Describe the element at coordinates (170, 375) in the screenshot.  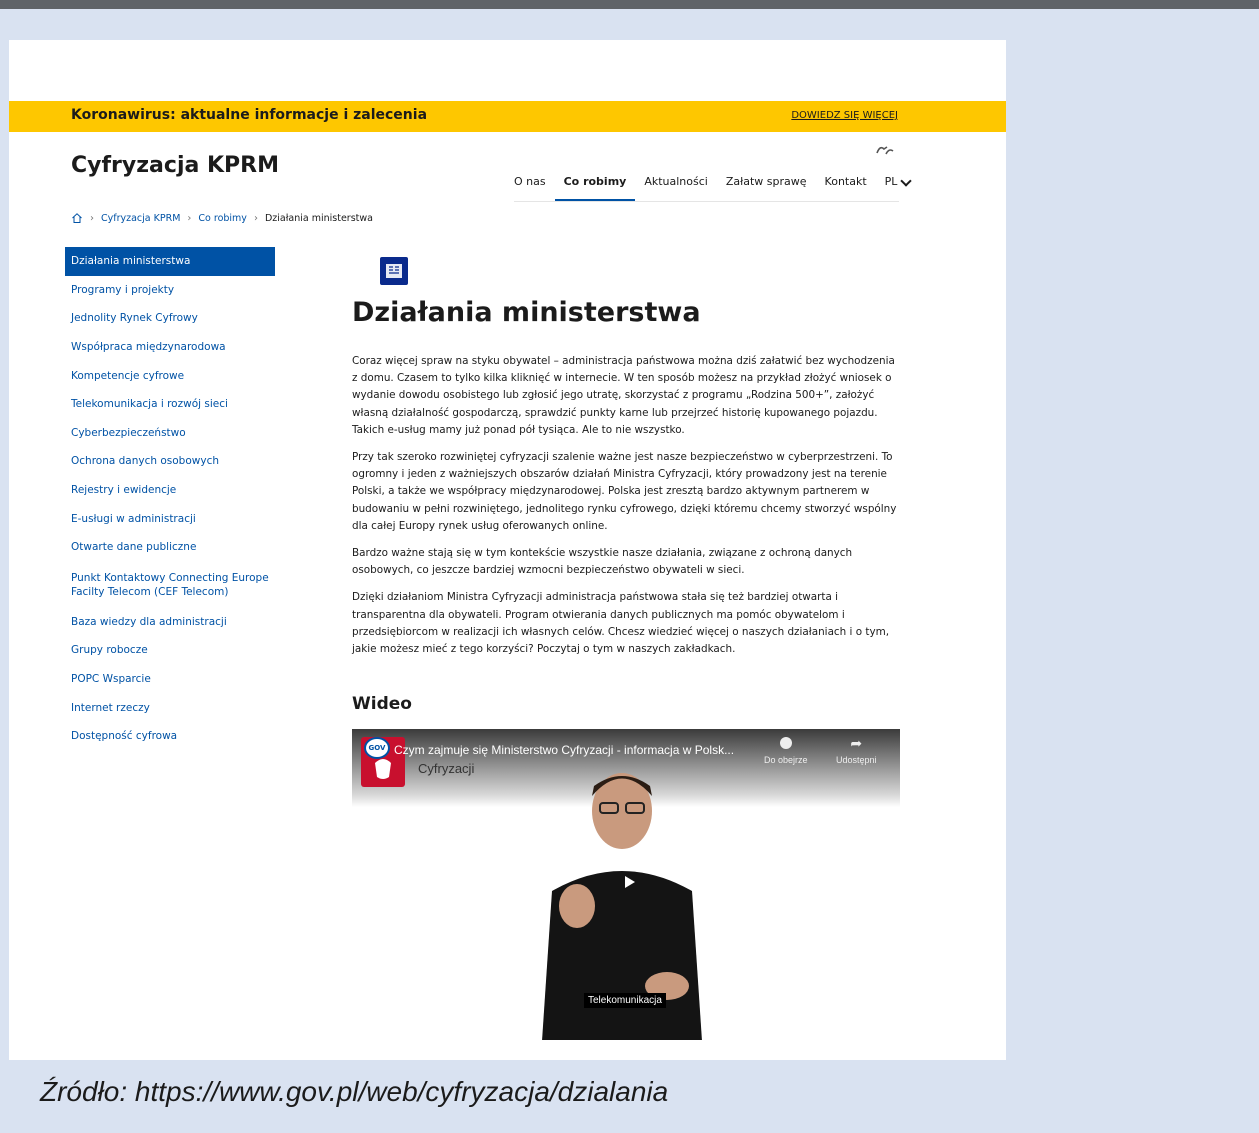
I see `sidebar-item-kompetencje: Kompetencje cyfrowe` at that location.